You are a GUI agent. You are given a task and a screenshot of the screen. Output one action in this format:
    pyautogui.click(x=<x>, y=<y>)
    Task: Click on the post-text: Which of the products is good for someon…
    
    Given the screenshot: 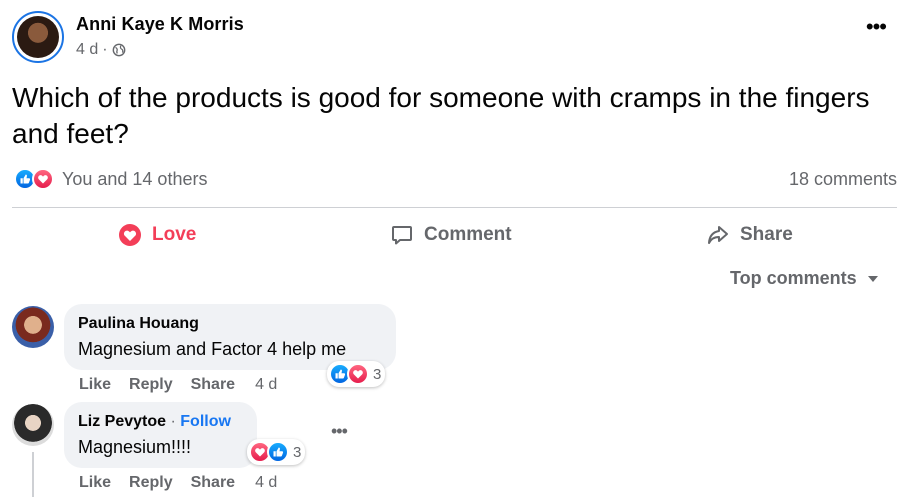 What is the action you would take?
    pyautogui.click(x=441, y=115)
    